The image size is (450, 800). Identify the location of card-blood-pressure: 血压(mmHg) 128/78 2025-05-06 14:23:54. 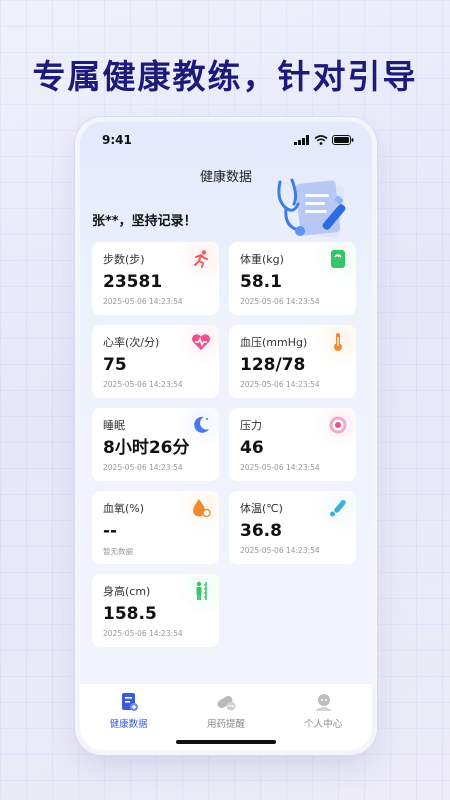
(292, 361).